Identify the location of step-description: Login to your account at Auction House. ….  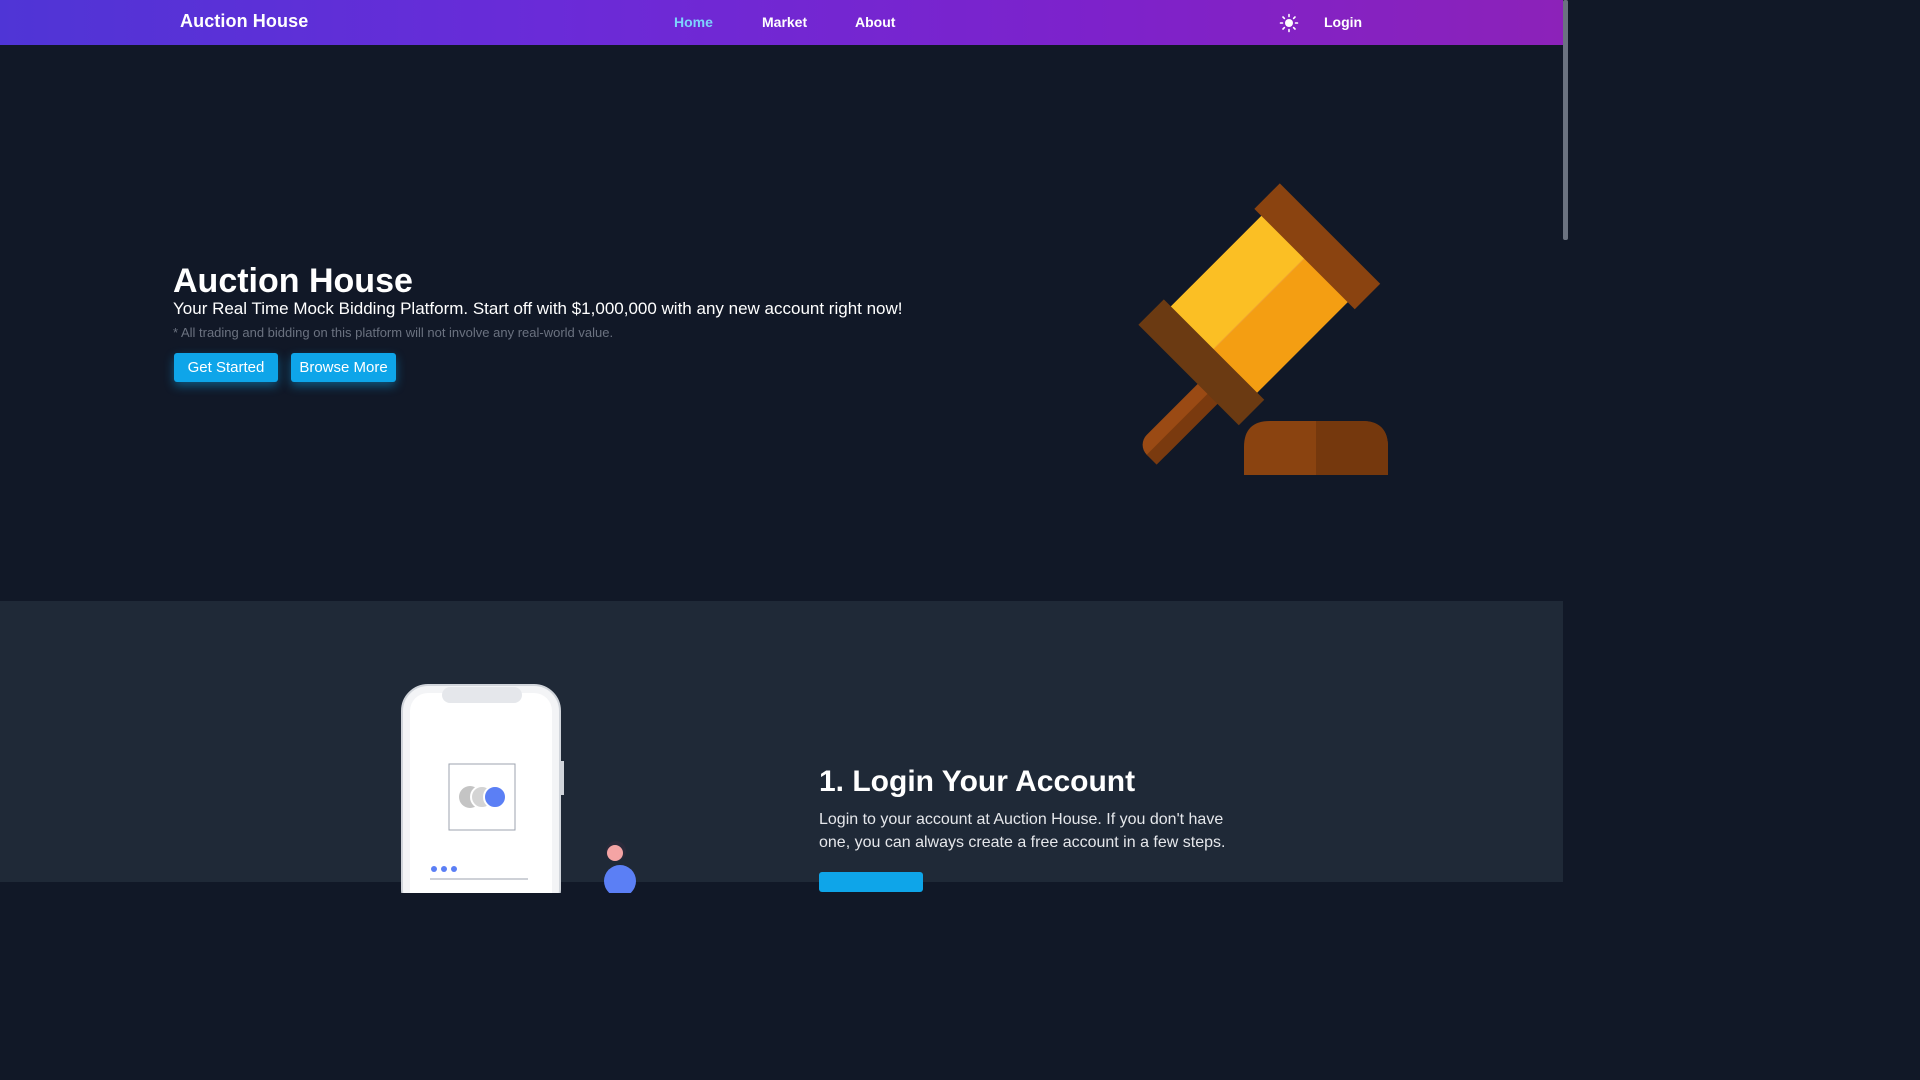
(1022, 831).